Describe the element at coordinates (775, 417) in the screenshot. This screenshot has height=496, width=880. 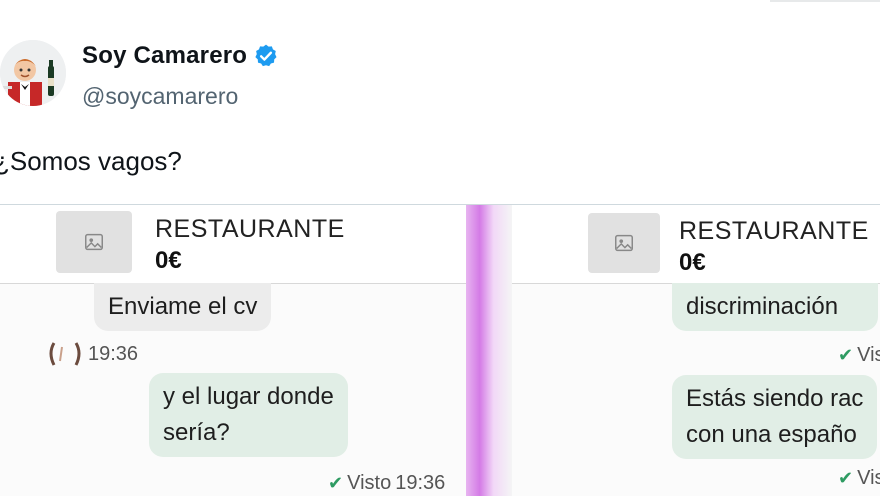
I see `message-outgoing: Estás siendo rac con una españo` at that location.